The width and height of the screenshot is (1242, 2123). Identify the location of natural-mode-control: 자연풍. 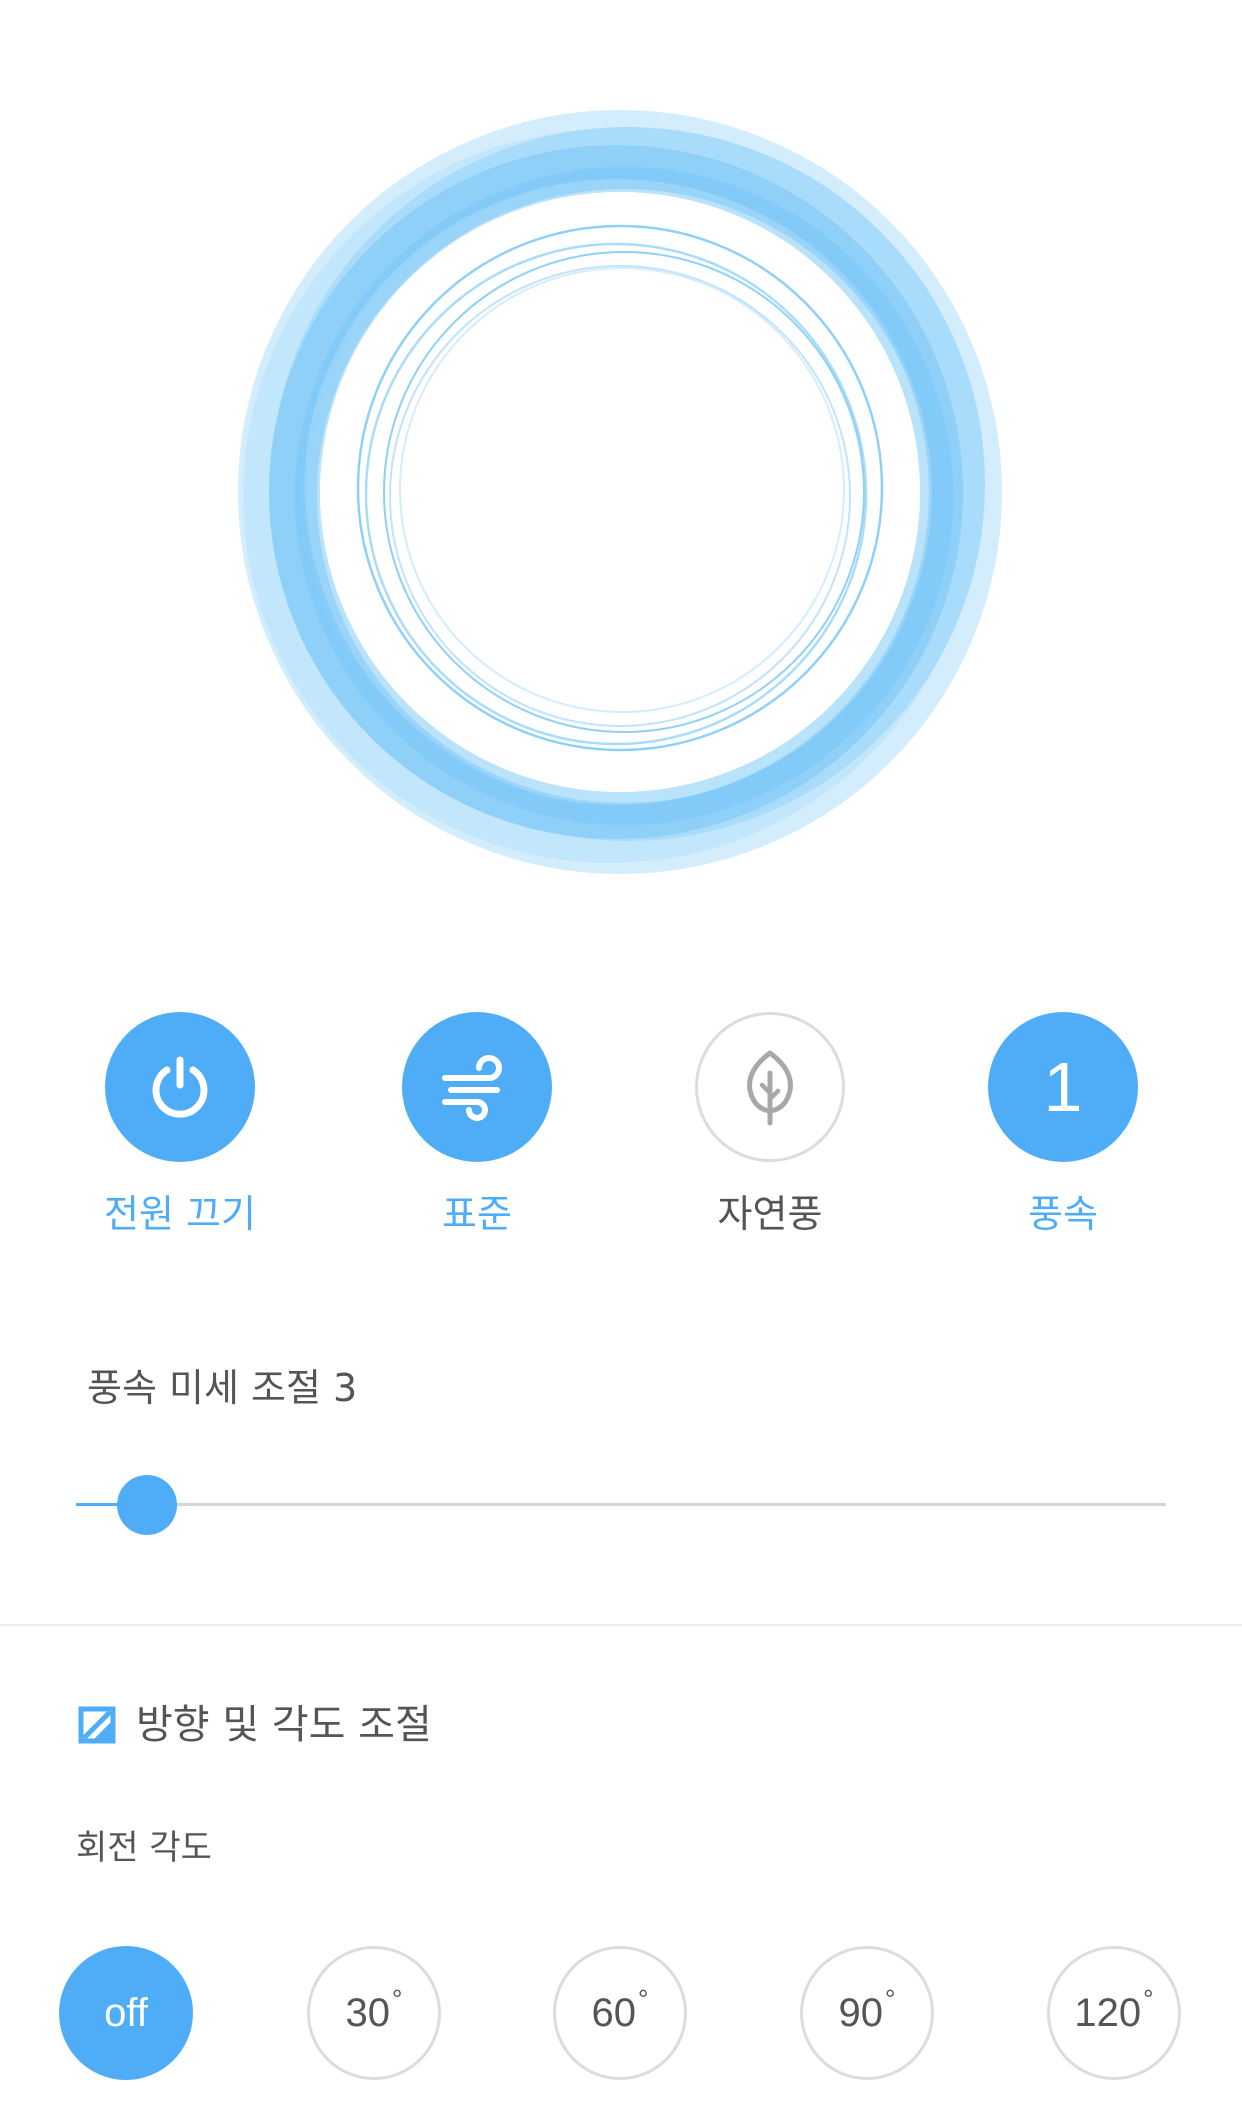
(770, 1124).